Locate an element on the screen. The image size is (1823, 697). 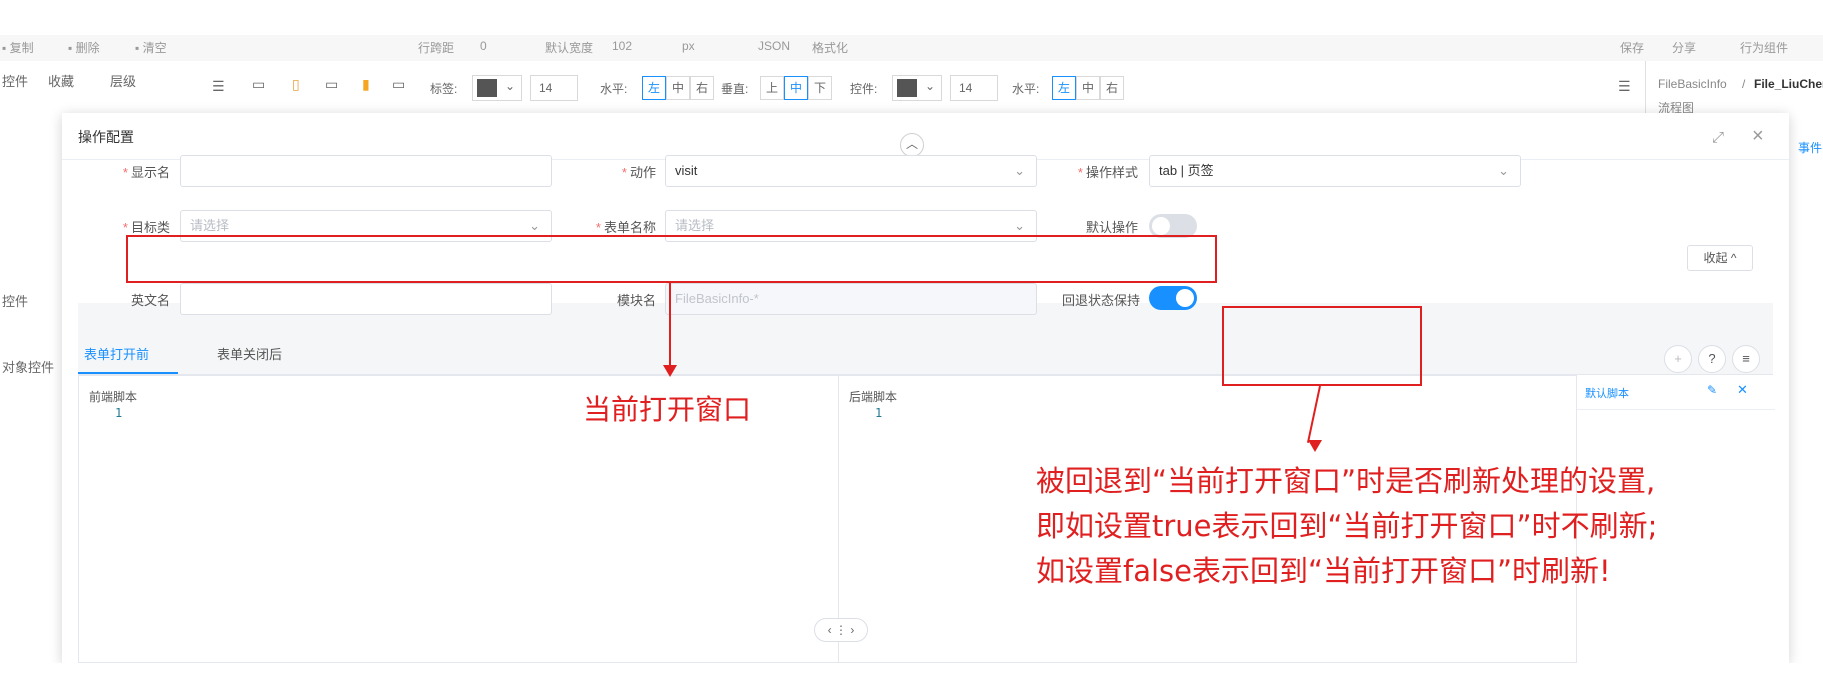
label-color-select: ⌄ is located at coordinates (497, 88).